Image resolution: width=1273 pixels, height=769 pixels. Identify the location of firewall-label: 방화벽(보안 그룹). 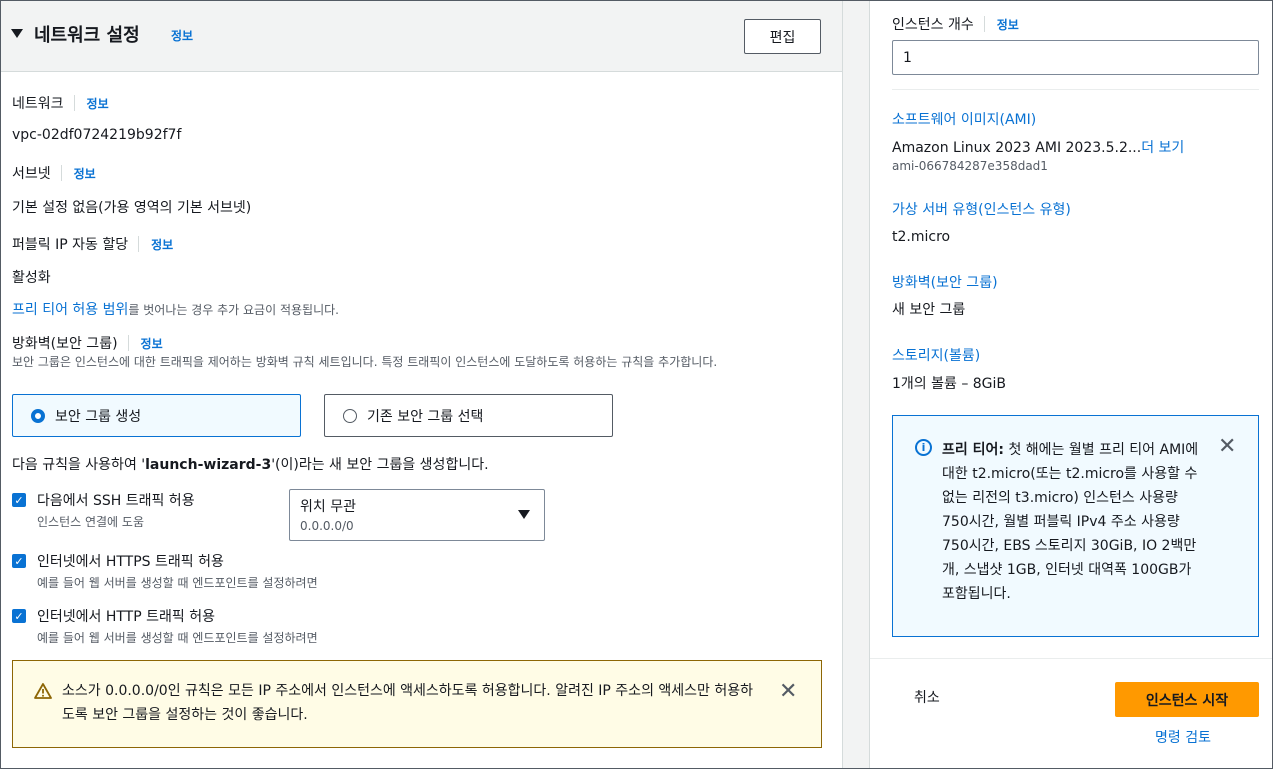
(65, 344).